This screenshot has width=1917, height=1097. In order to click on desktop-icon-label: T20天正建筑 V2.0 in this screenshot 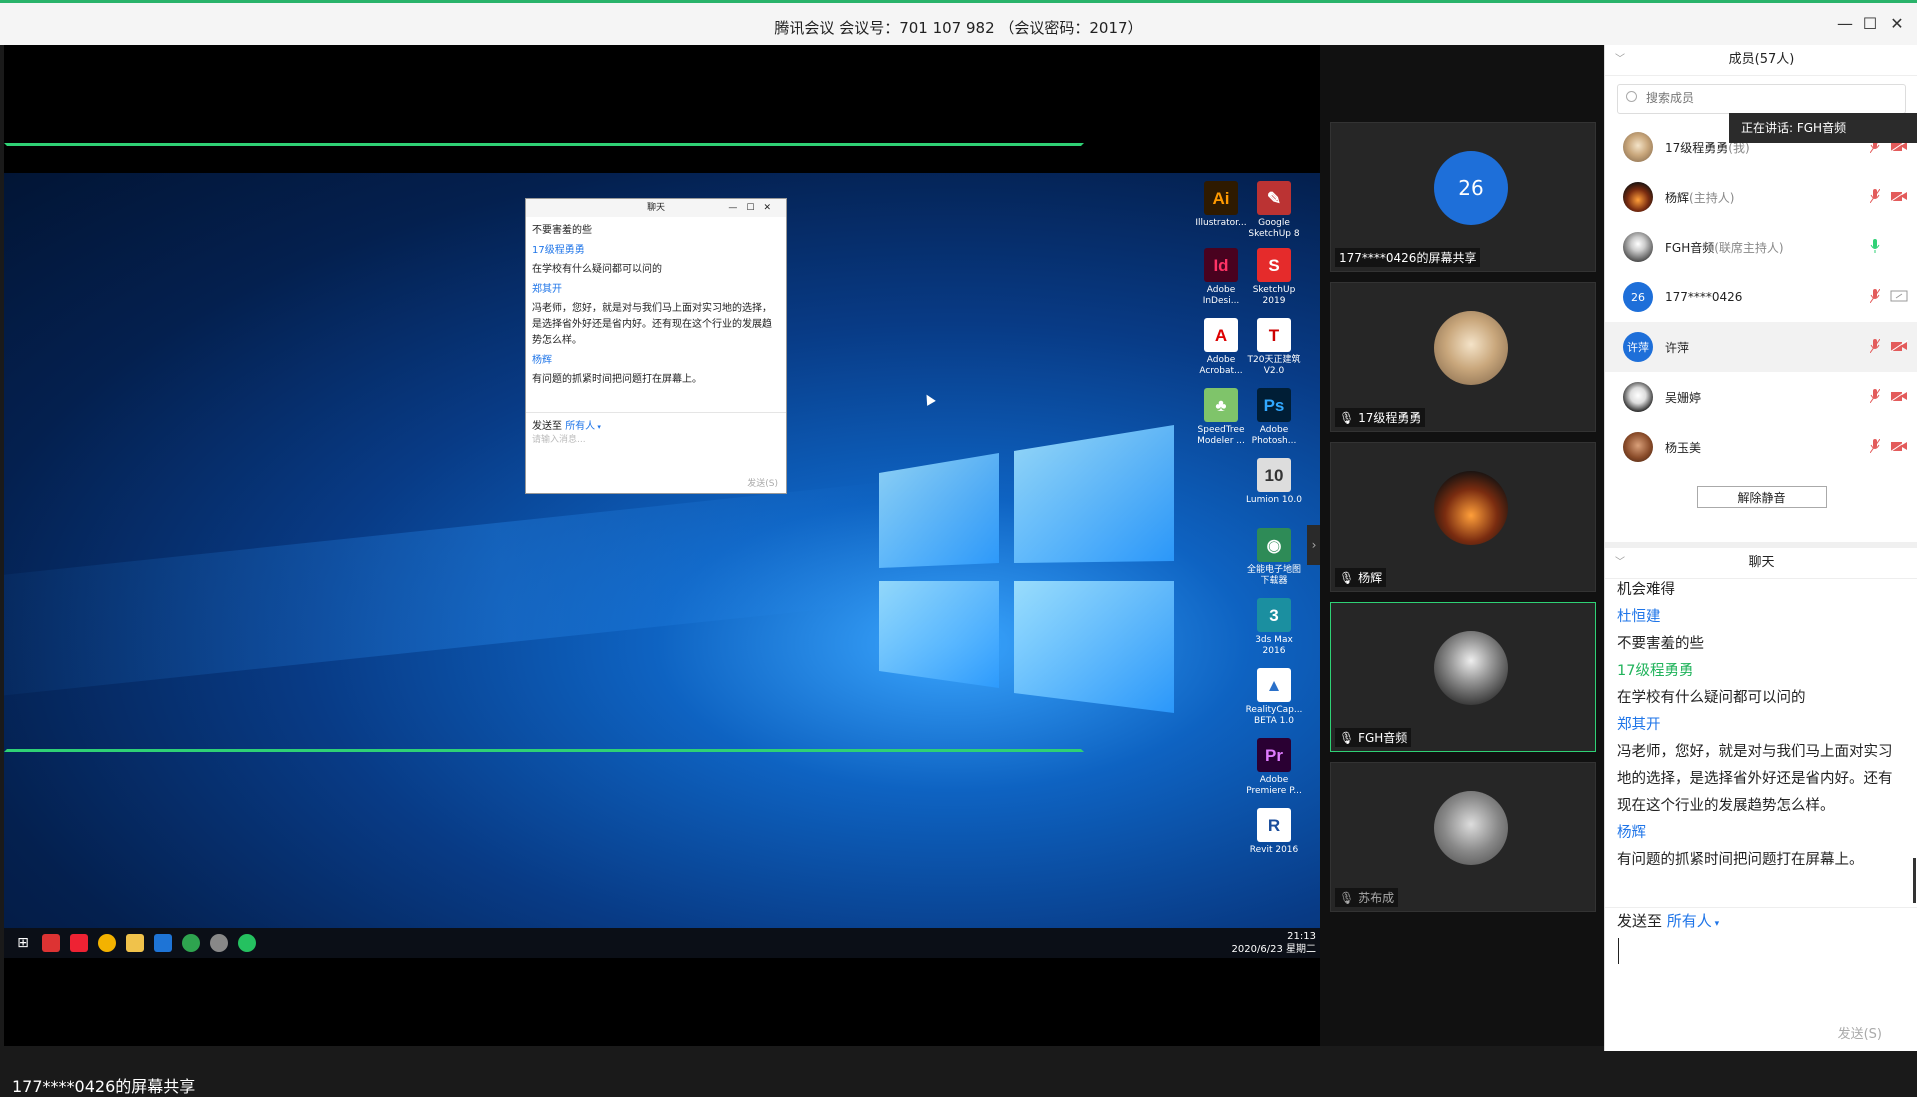, I will do `click(1274, 365)`.